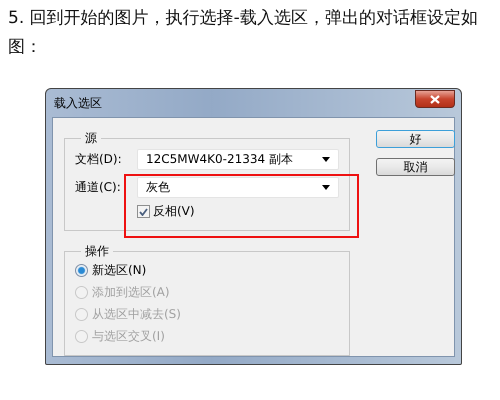  What do you see at coordinates (128, 336) in the screenshot?
I see `radio-label: 与选区交叉(I)` at bounding box center [128, 336].